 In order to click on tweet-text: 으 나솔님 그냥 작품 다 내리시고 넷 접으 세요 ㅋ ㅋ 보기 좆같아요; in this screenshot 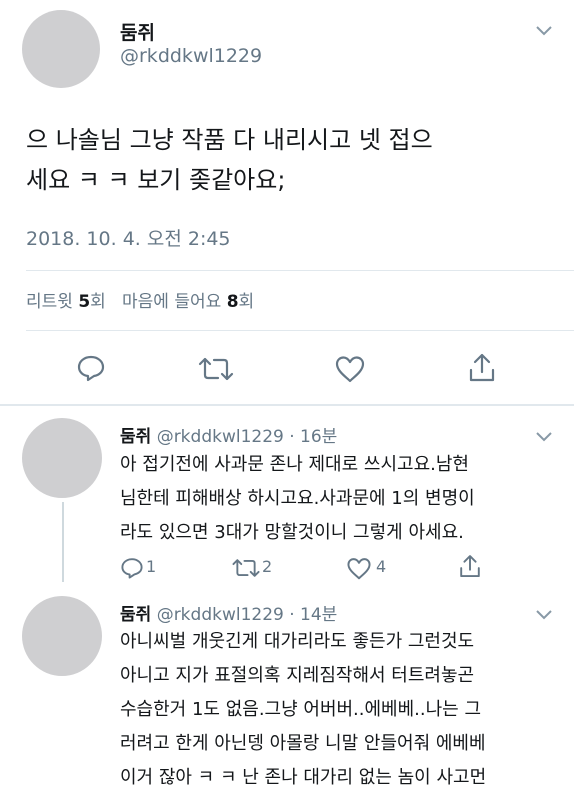, I will do `click(291, 160)`.